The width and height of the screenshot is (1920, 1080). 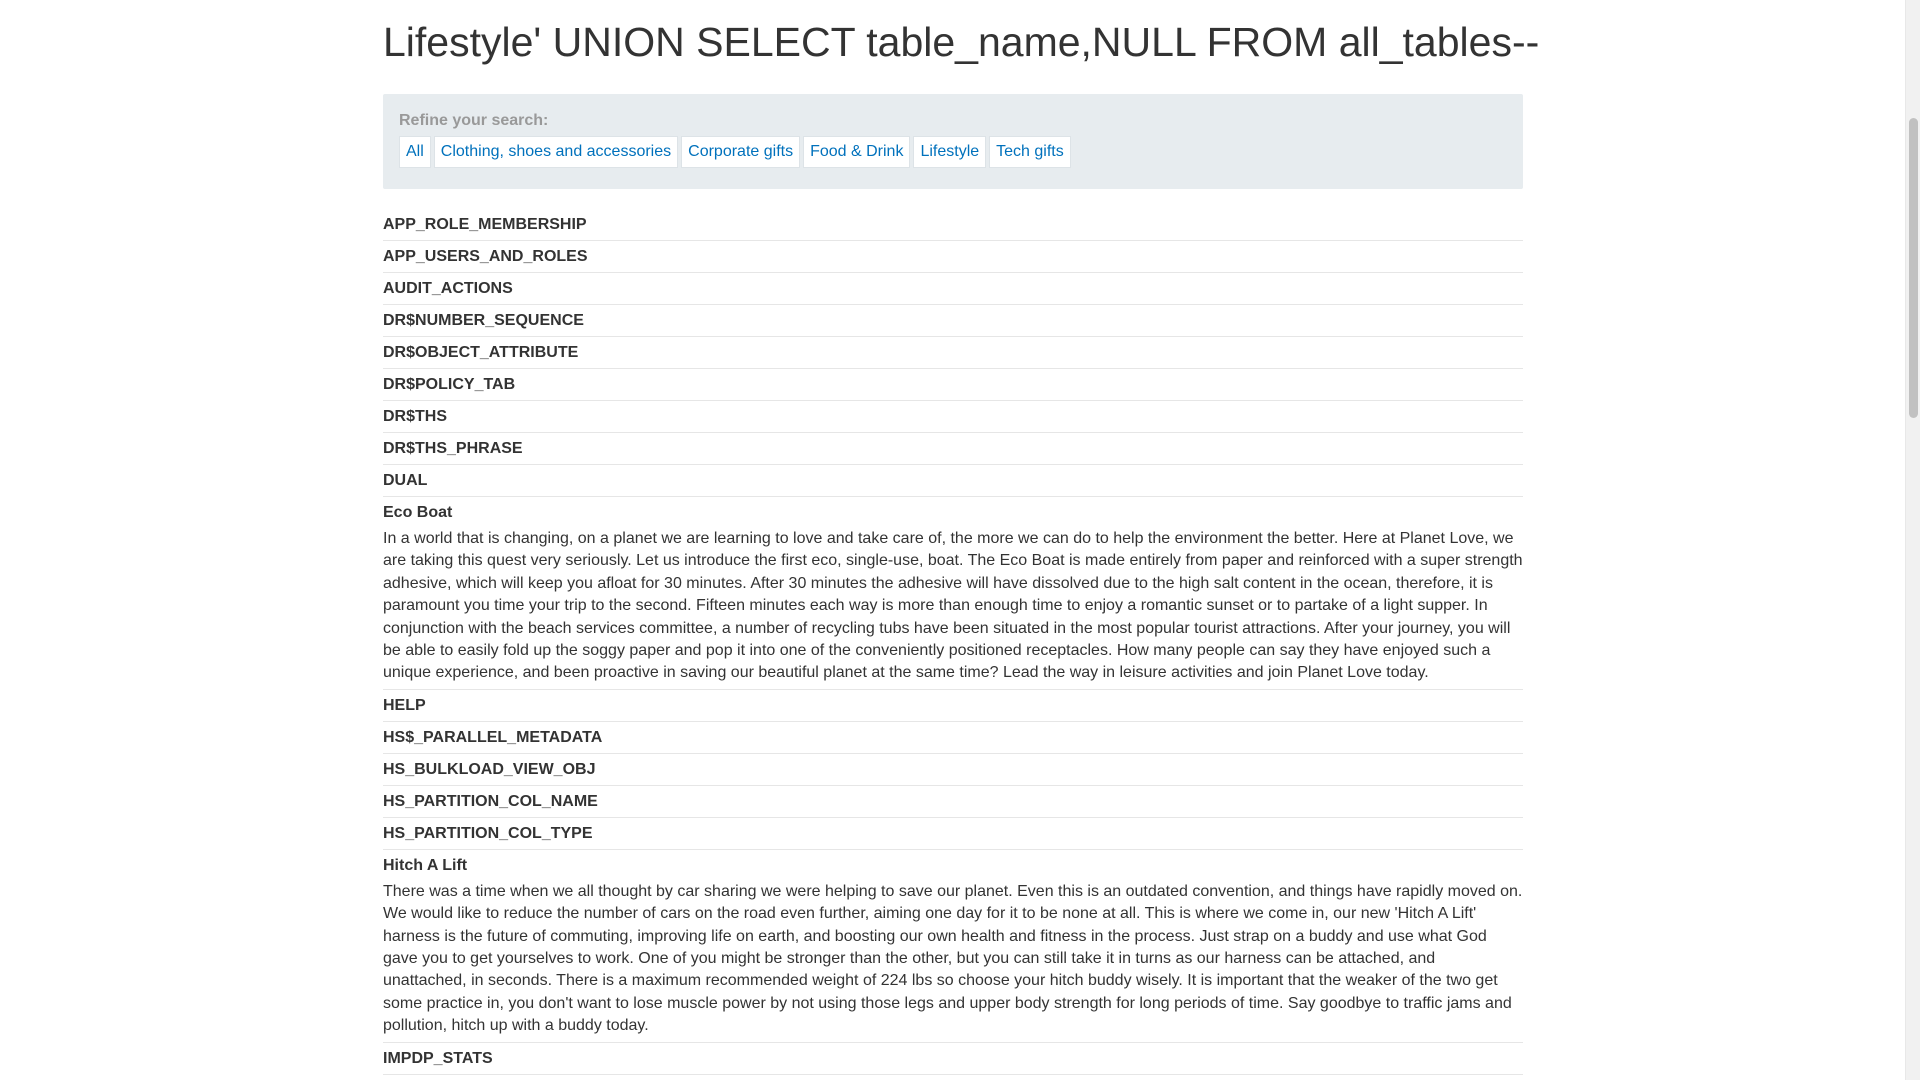 What do you see at coordinates (953, 449) in the screenshot?
I see `result-item: DR$THS_PHRASE` at bounding box center [953, 449].